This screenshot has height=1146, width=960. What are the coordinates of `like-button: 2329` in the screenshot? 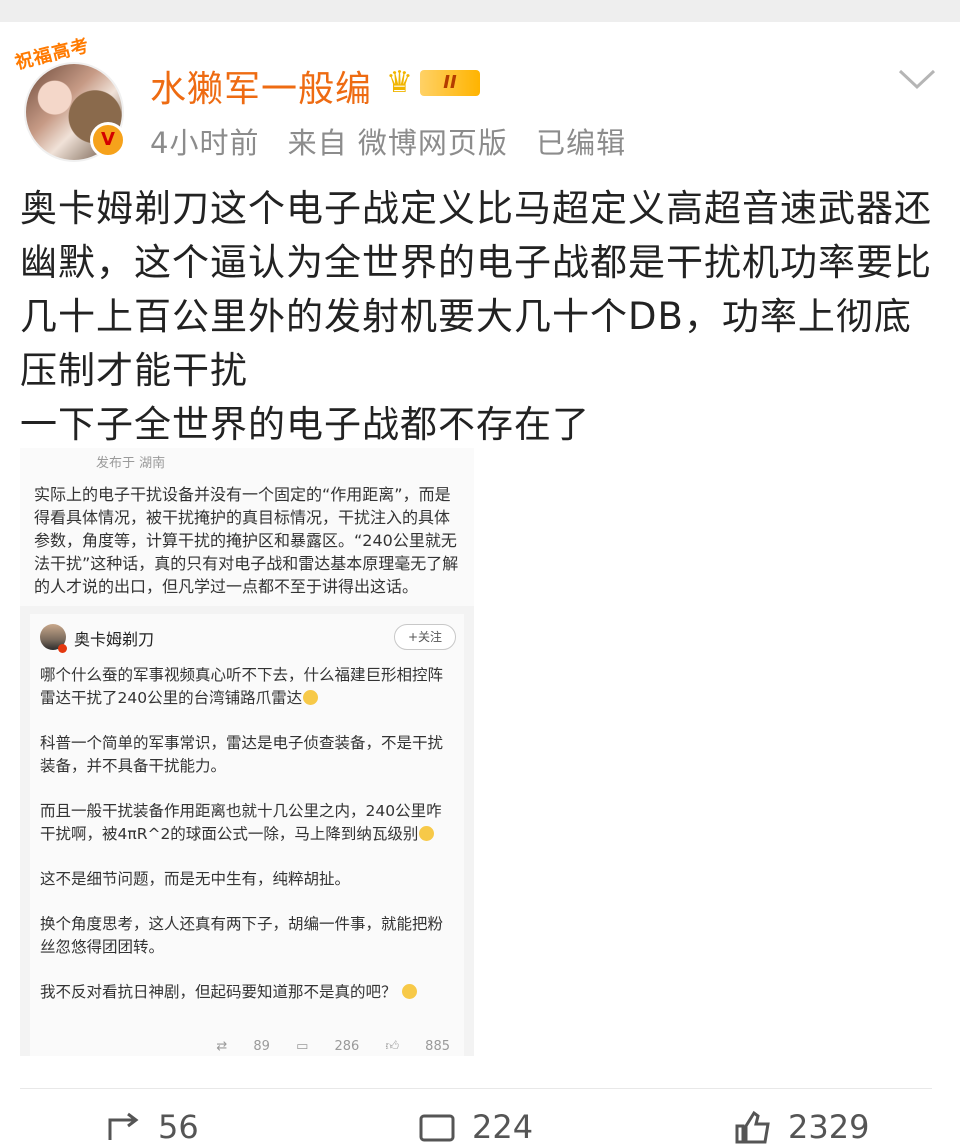 It's located at (829, 1126).